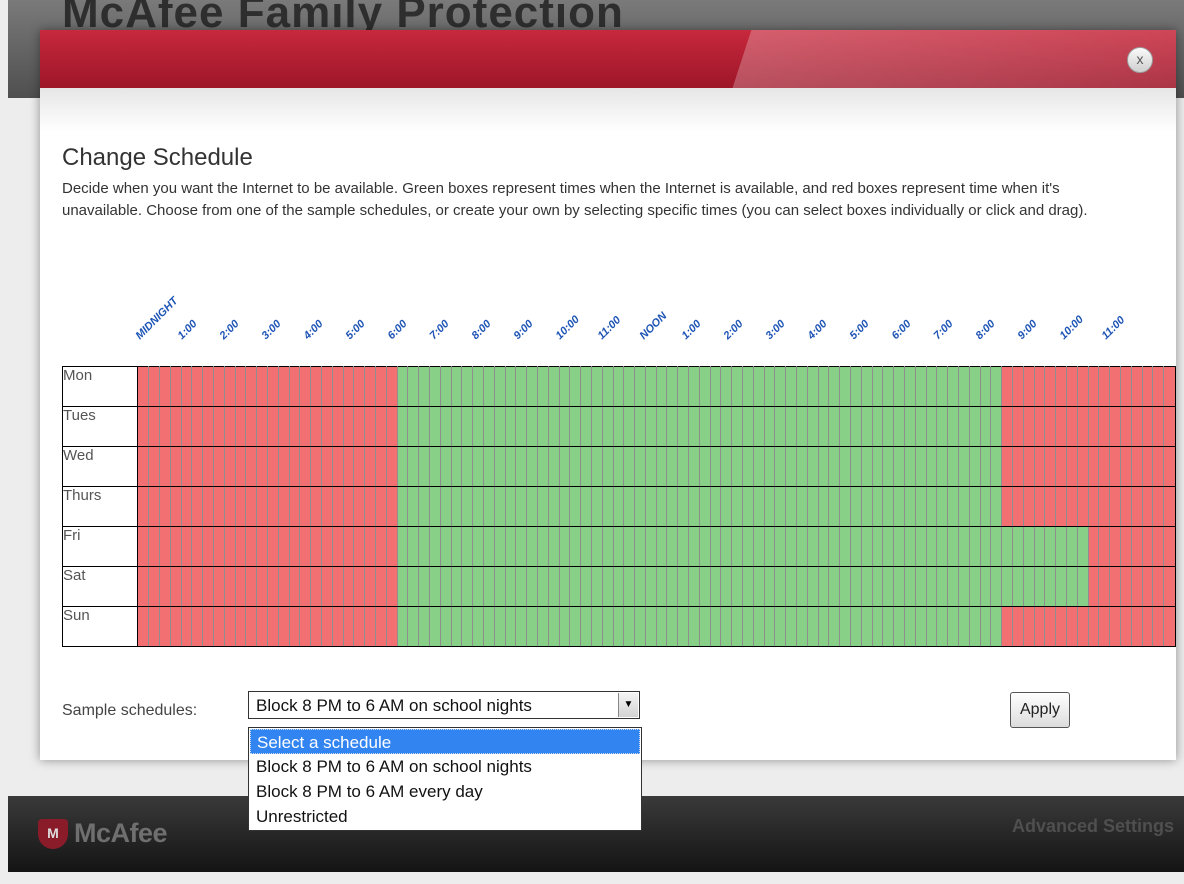  I want to click on schedule-option: Block 8 PM to 6 AM every day, so click(445, 791).